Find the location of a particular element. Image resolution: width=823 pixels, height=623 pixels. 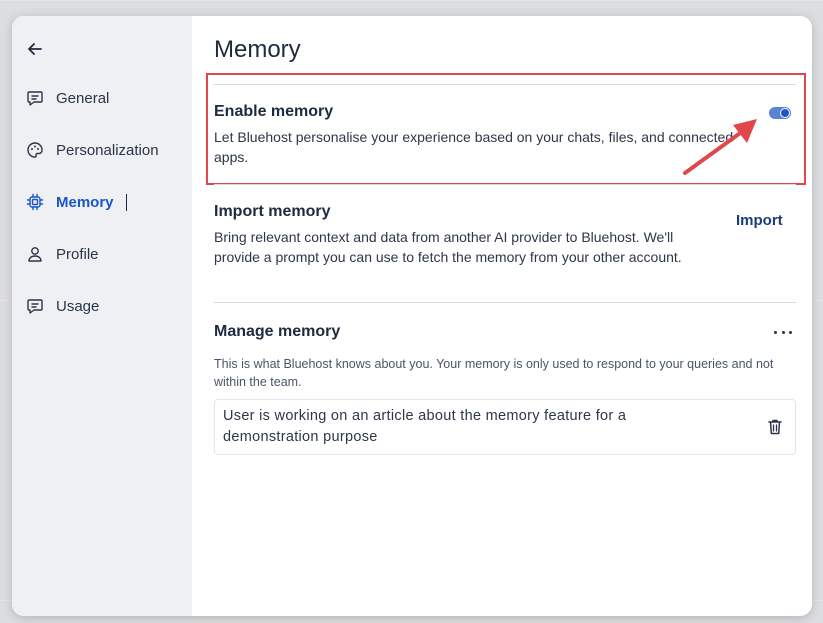

sidebar-item-profile: Profile is located at coordinates (62, 254).